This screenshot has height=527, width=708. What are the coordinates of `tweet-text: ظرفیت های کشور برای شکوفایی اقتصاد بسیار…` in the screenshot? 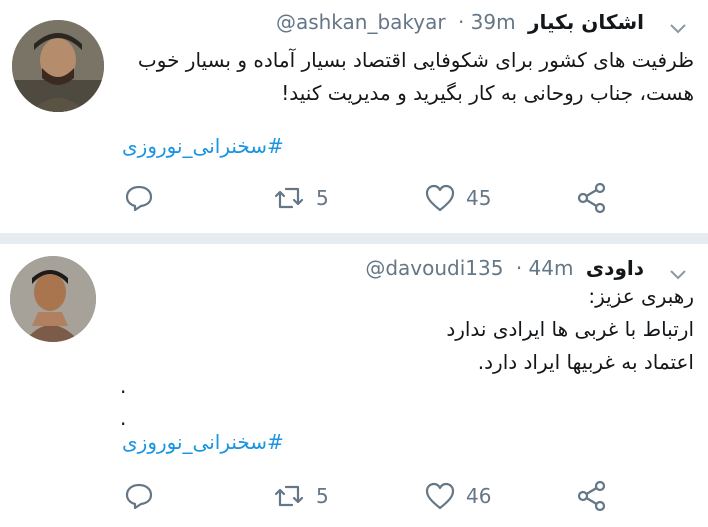 It's located at (401, 77).